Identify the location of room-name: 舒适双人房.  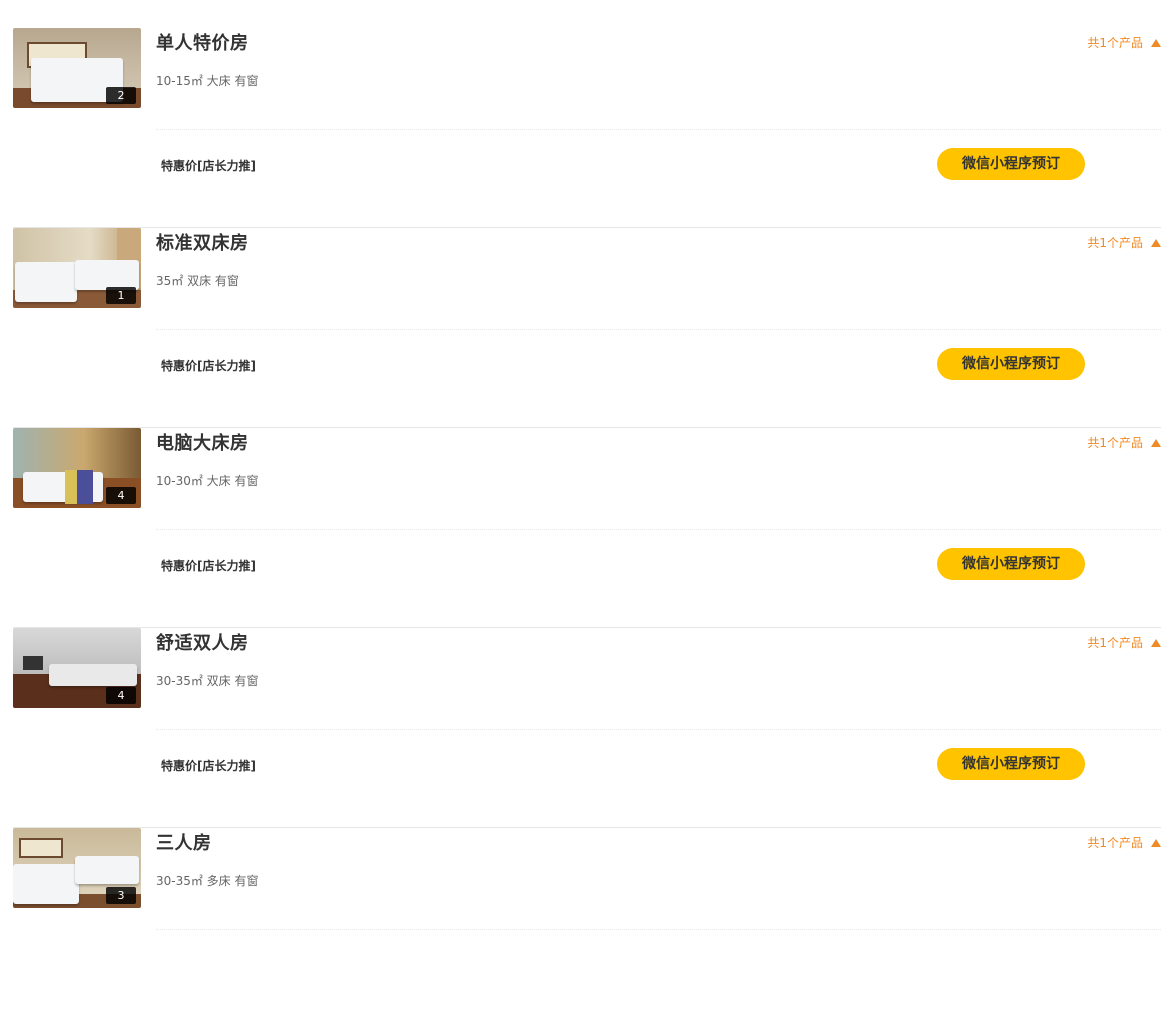
(202, 643).